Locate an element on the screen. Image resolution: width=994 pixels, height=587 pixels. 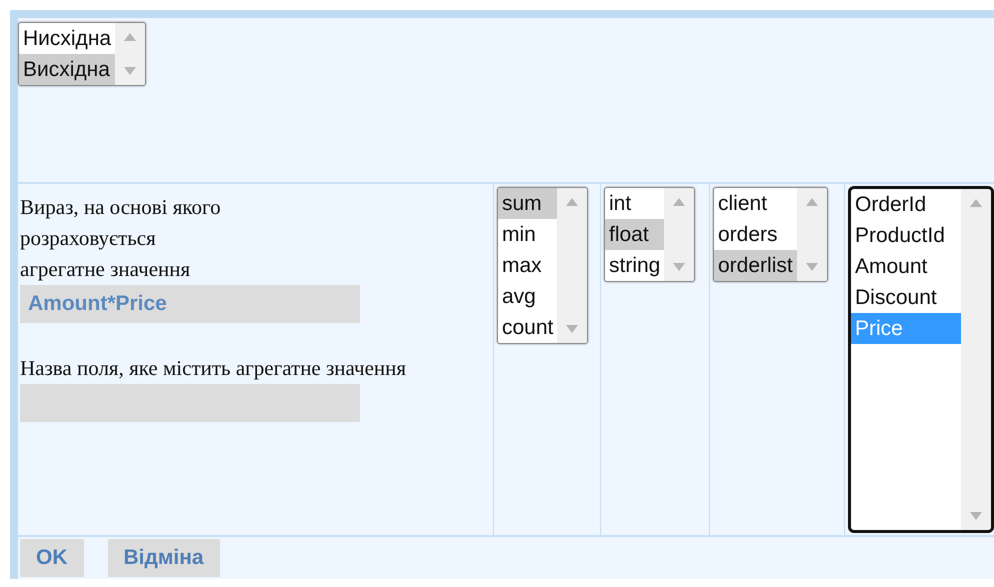
list-option: Amount is located at coordinates (906, 266).